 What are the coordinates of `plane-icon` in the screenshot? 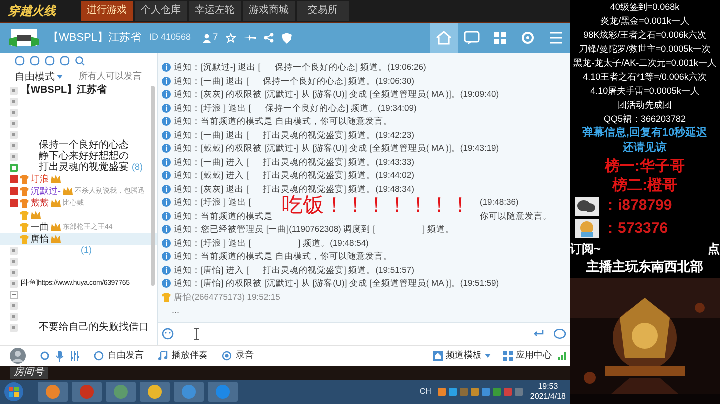 It's located at (250, 38).